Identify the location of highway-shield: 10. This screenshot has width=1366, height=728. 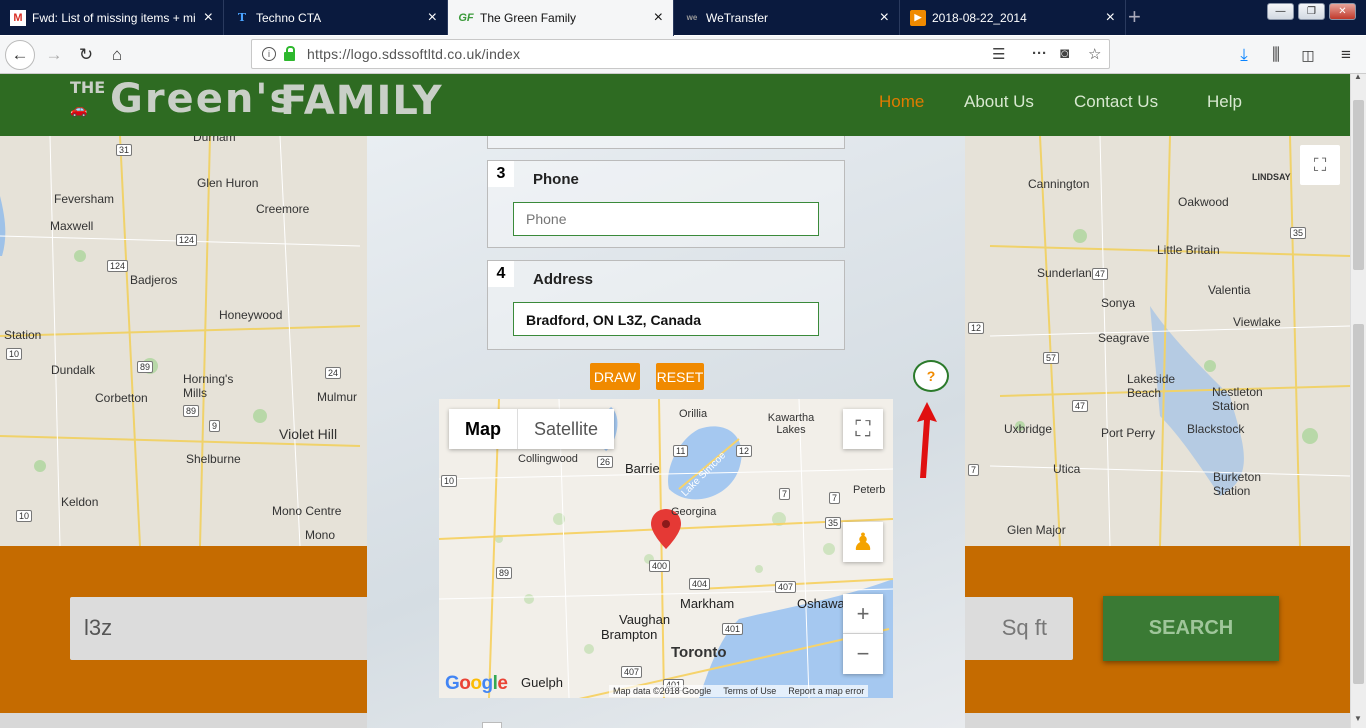
(24, 516).